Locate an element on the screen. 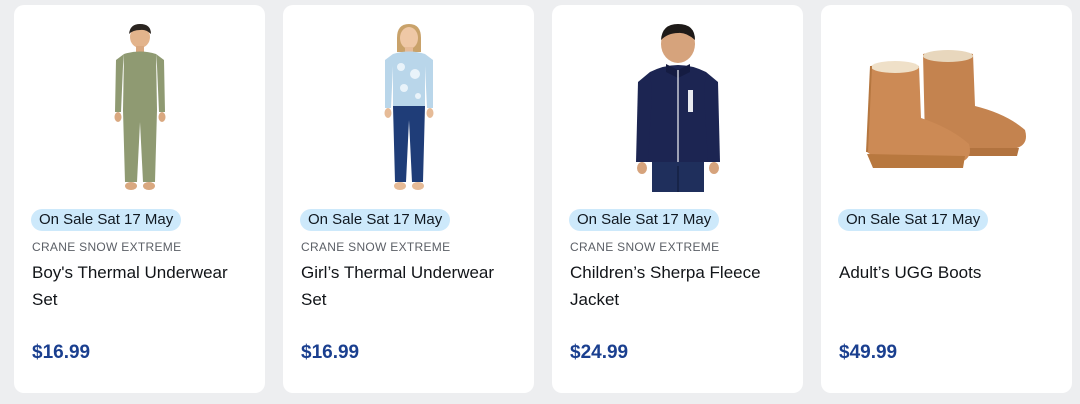  product-title: Boy's Thermal Underwear Set is located at coordinates (139, 286).